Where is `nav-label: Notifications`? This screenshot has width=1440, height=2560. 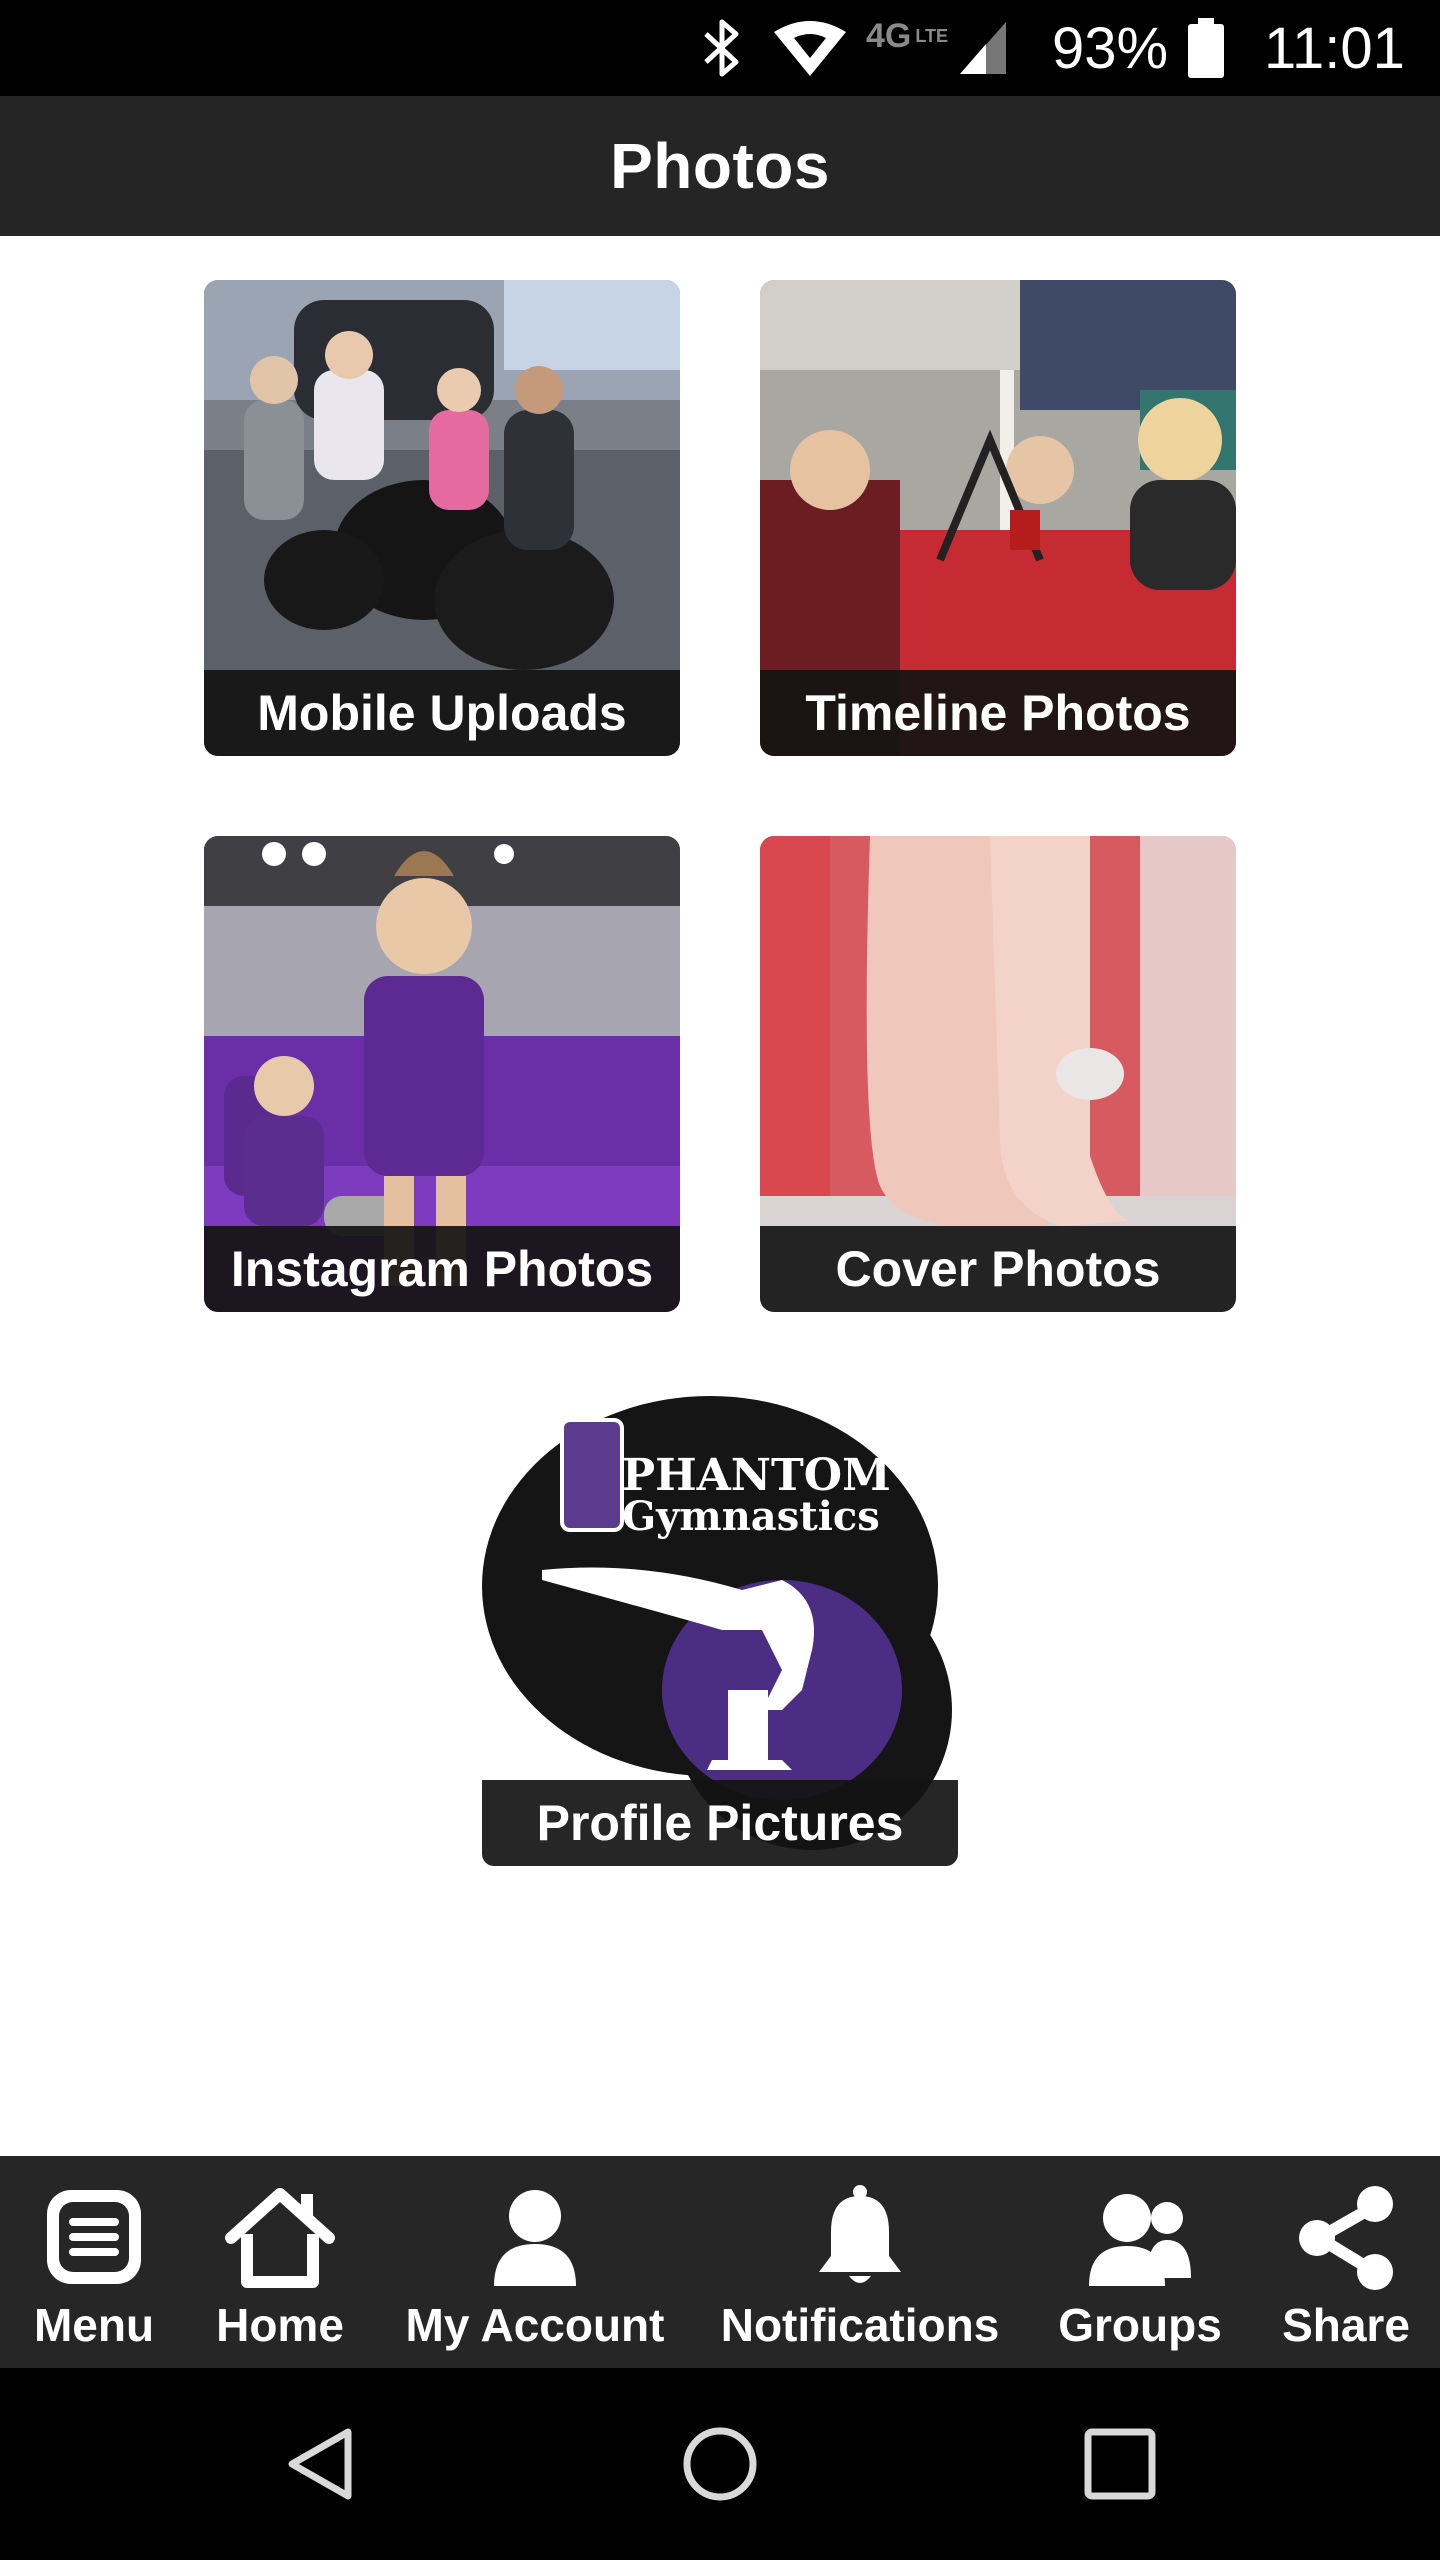 nav-label: Notifications is located at coordinates (860, 2325).